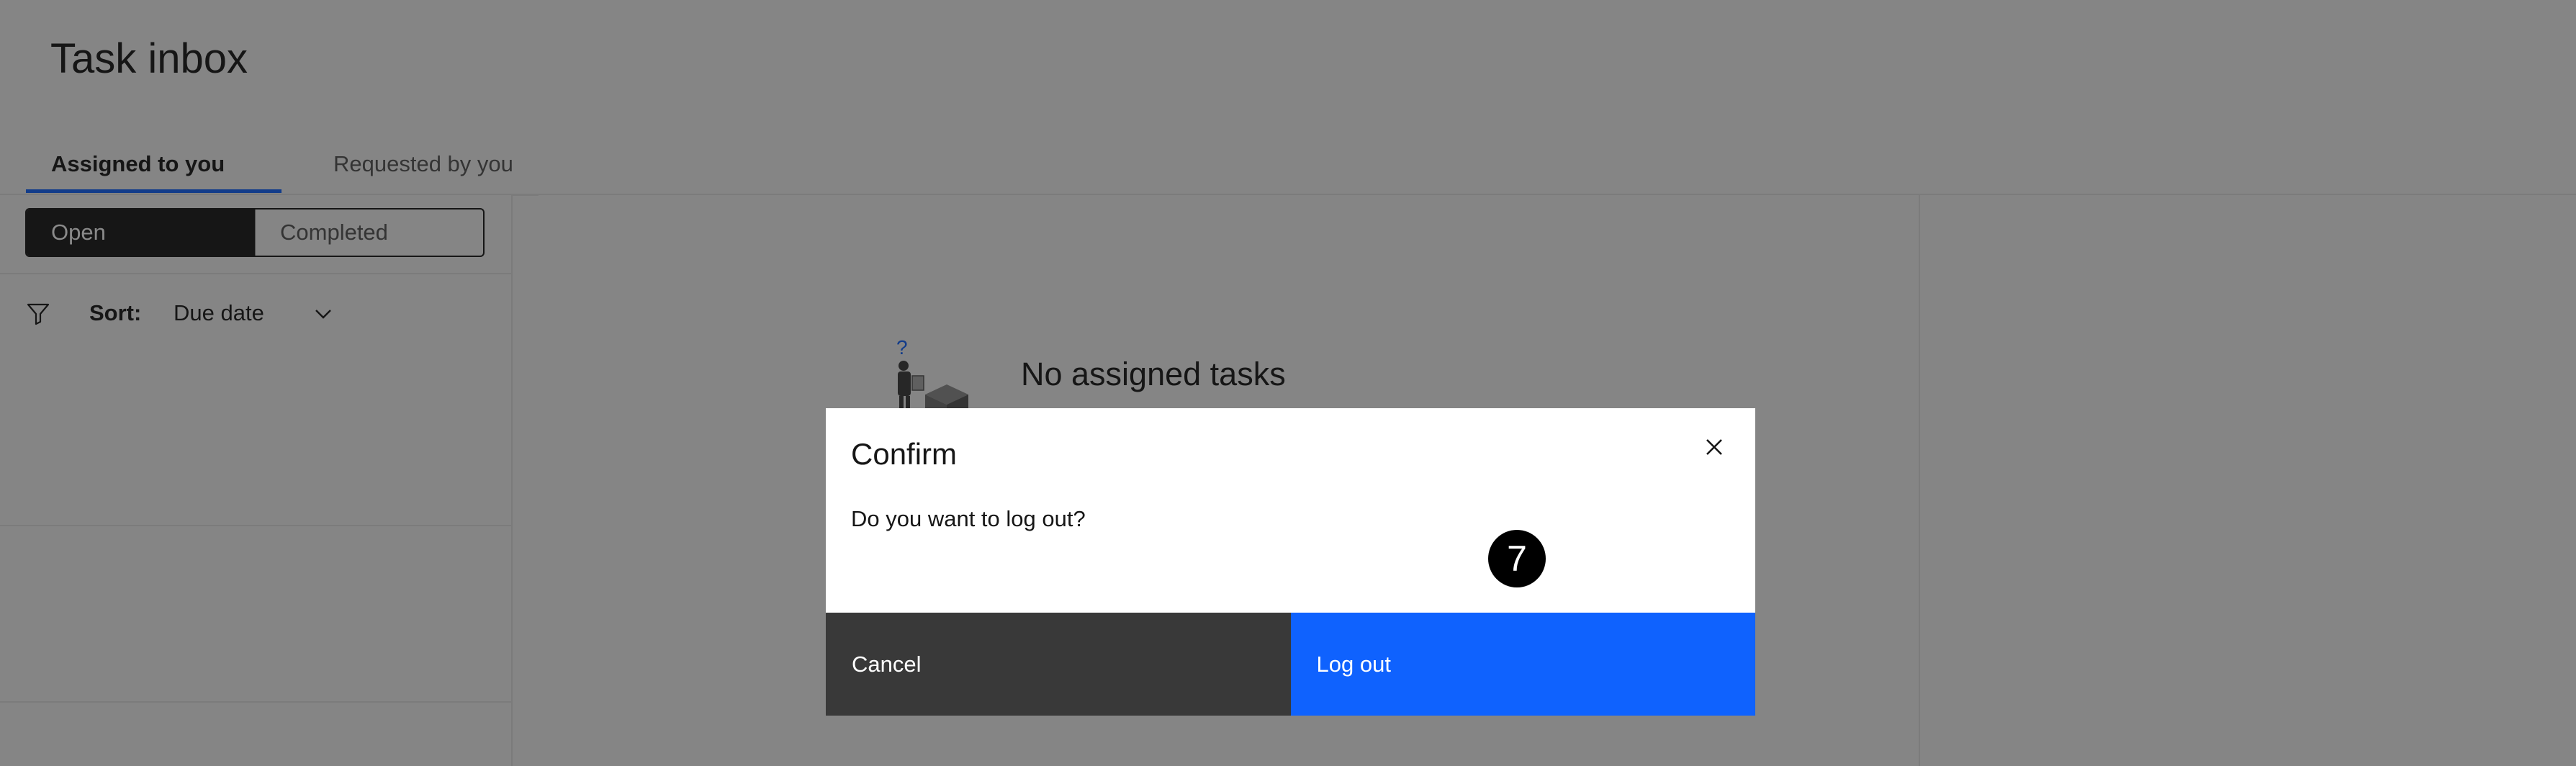 The image size is (2576, 766). I want to click on modal-body-text: Do you want to log out?, so click(968, 518).